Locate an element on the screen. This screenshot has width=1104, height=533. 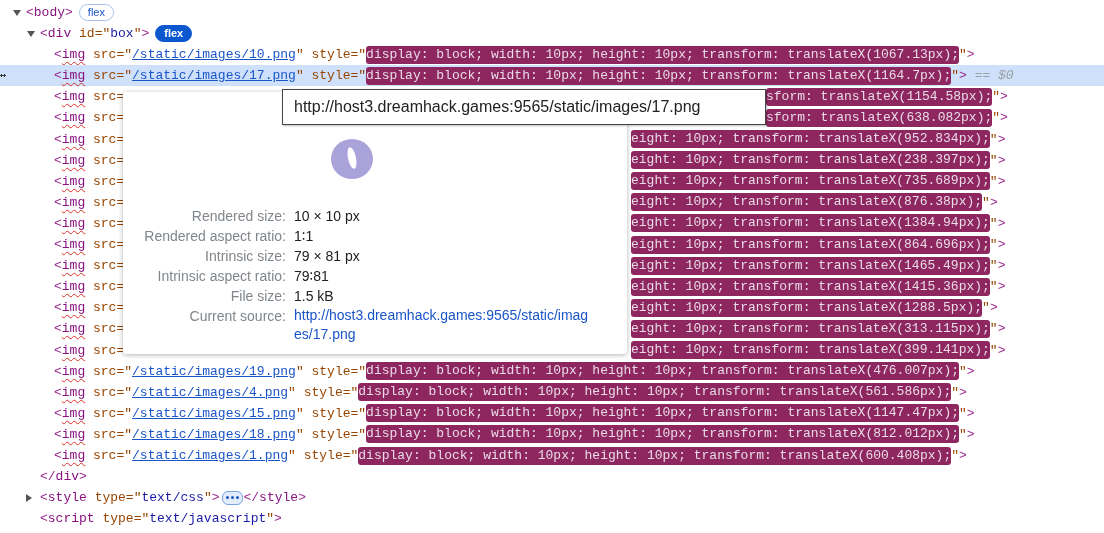
style-value: eight: 10px; transform: translateX(952.834px); is located at coordinates (810, 139).